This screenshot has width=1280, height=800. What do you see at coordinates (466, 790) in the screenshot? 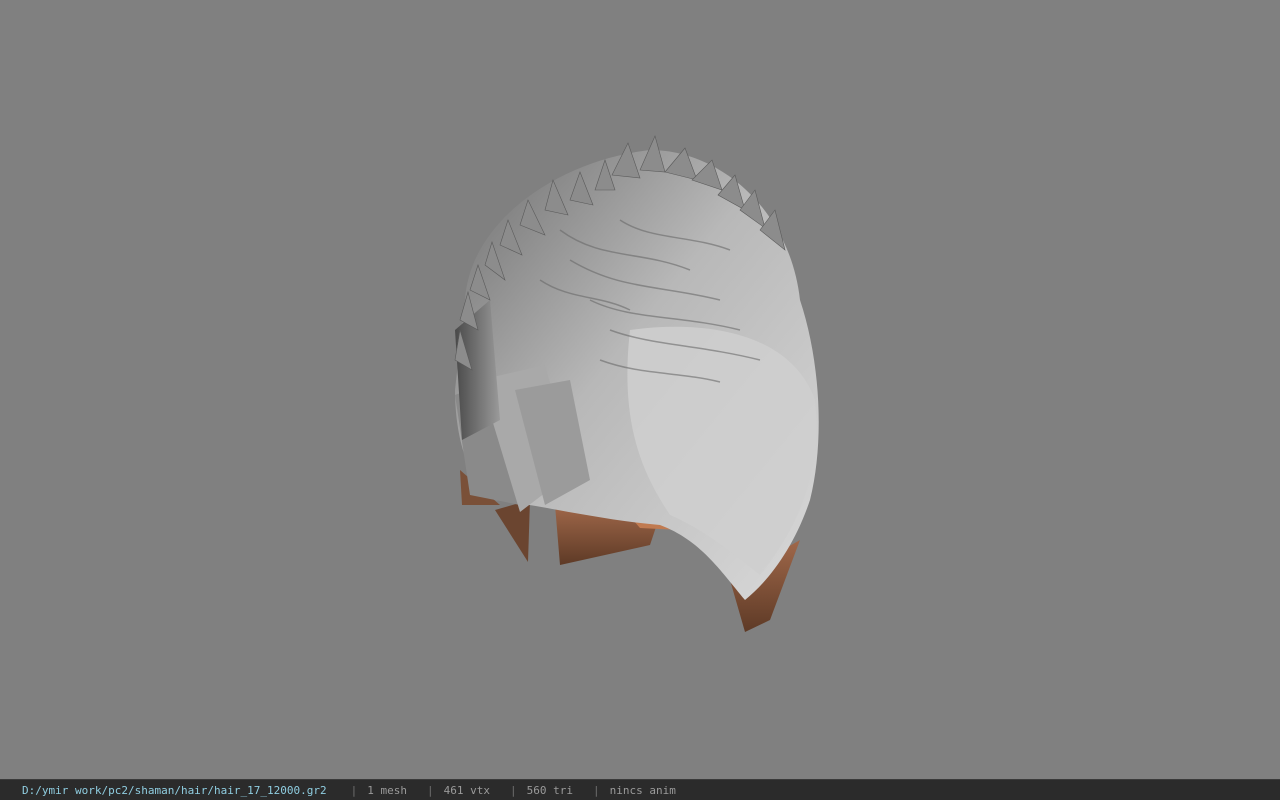
I see `vertex-count: 461 vtx` at bounding box center [466, 790].